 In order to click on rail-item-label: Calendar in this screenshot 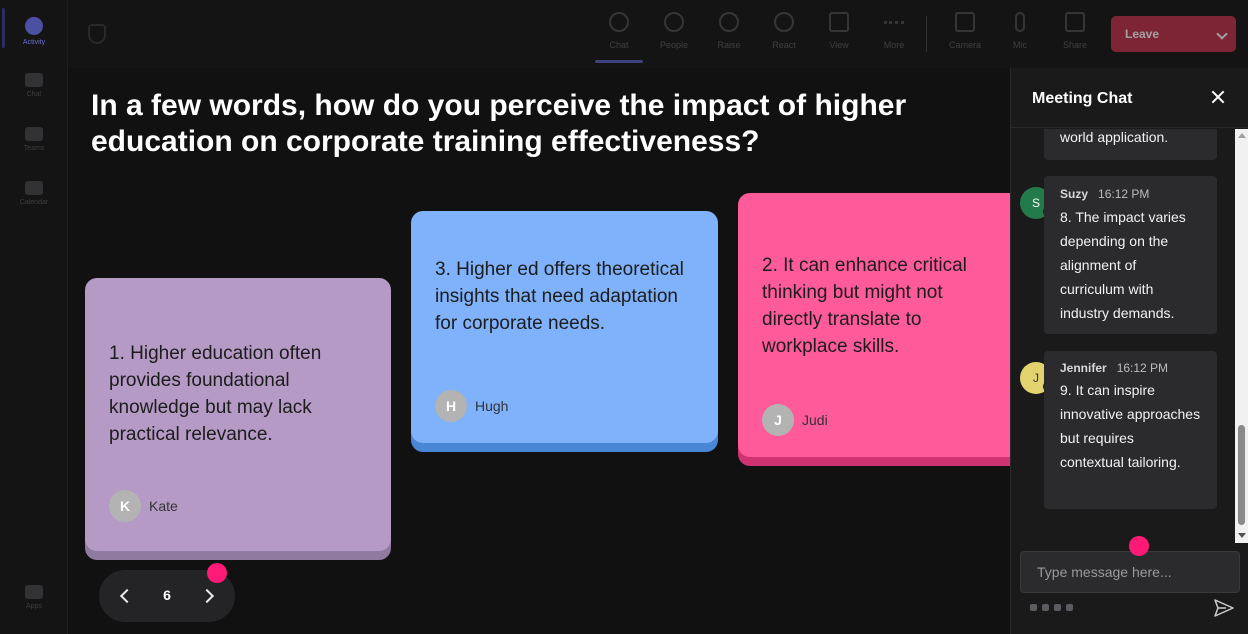, I will do `click(34, 202)`.